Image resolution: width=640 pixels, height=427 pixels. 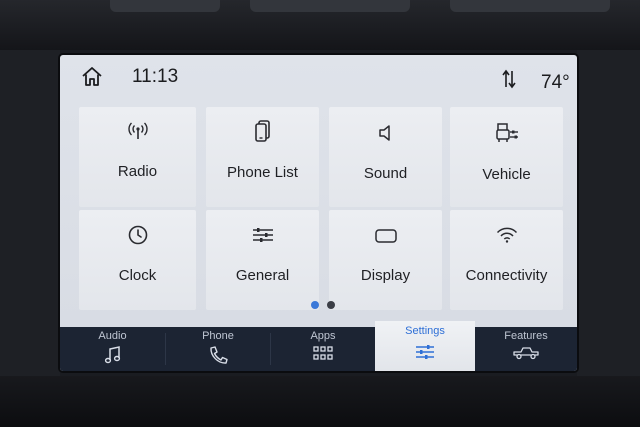 I want to click on speaker-icon, so click(x=384, y=133).